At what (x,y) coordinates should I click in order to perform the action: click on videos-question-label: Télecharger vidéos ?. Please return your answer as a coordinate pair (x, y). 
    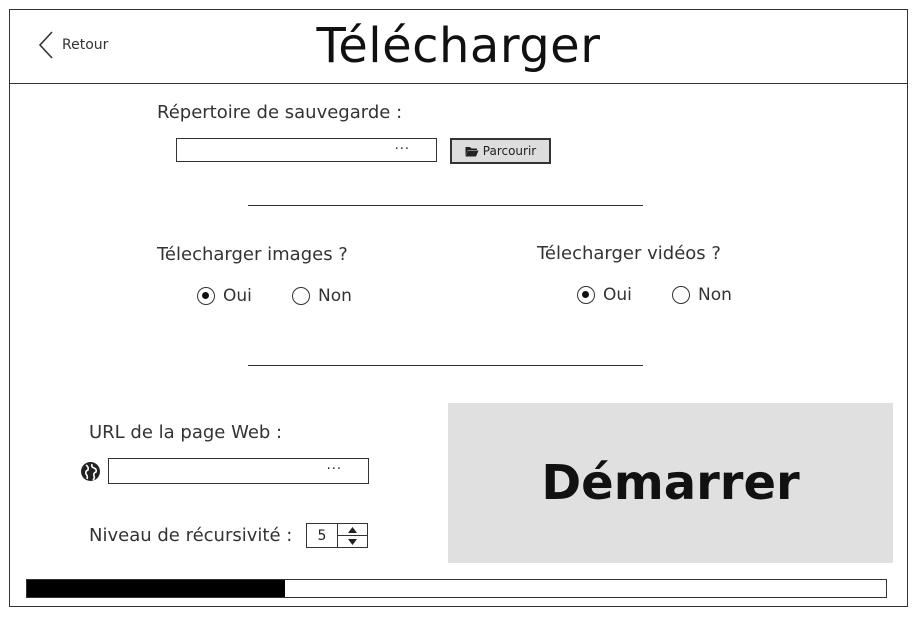
    Looking at the image, I should click on (629, 253).